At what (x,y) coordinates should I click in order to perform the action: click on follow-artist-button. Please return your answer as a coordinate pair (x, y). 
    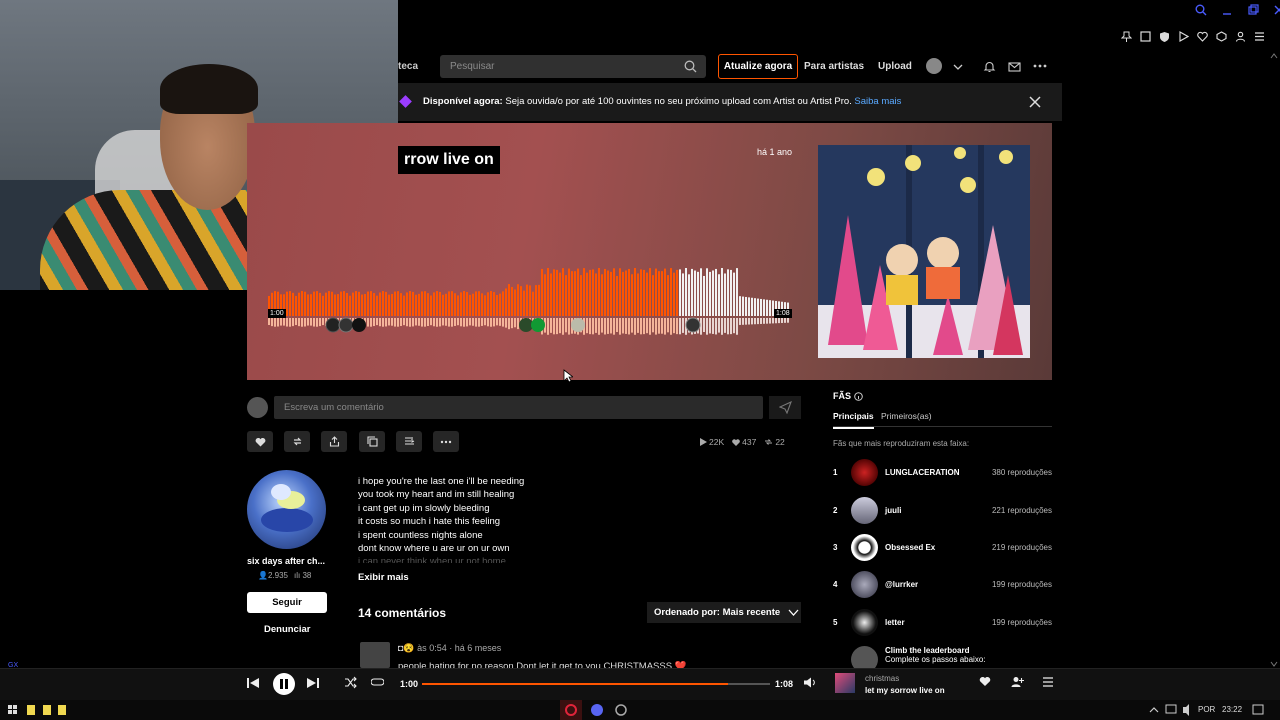
    Looking at the image, I should click on (1019, 684).